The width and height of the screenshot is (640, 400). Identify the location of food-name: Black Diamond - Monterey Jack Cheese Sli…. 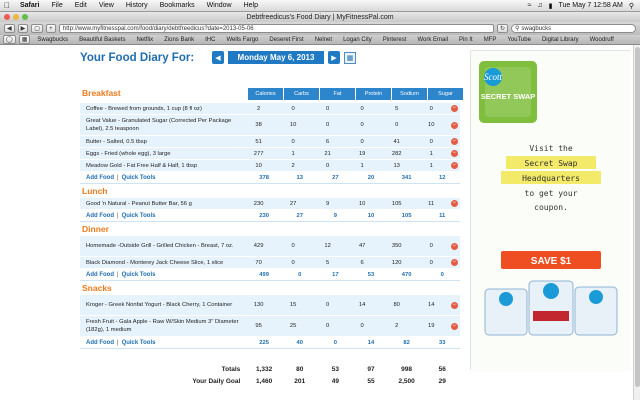
(160, 263).